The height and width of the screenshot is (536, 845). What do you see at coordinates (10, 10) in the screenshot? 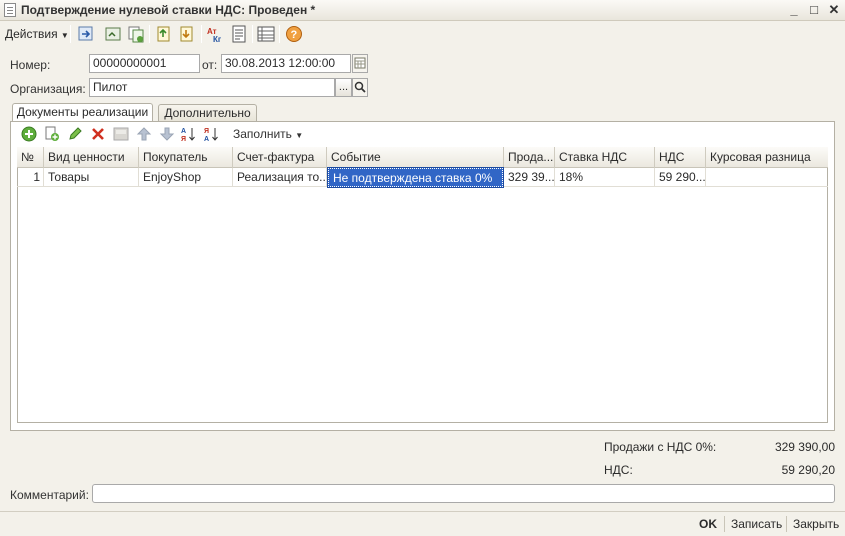
I see `document-icon` at bounding box center [10, 10].